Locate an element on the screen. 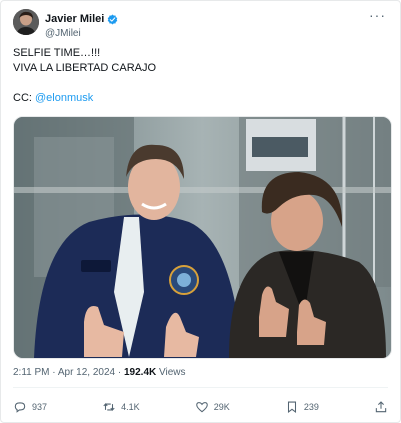 The width and height of the screenshot is (401, 423). tweet-time: 2:11 PM is located at coordinates (31, 372).